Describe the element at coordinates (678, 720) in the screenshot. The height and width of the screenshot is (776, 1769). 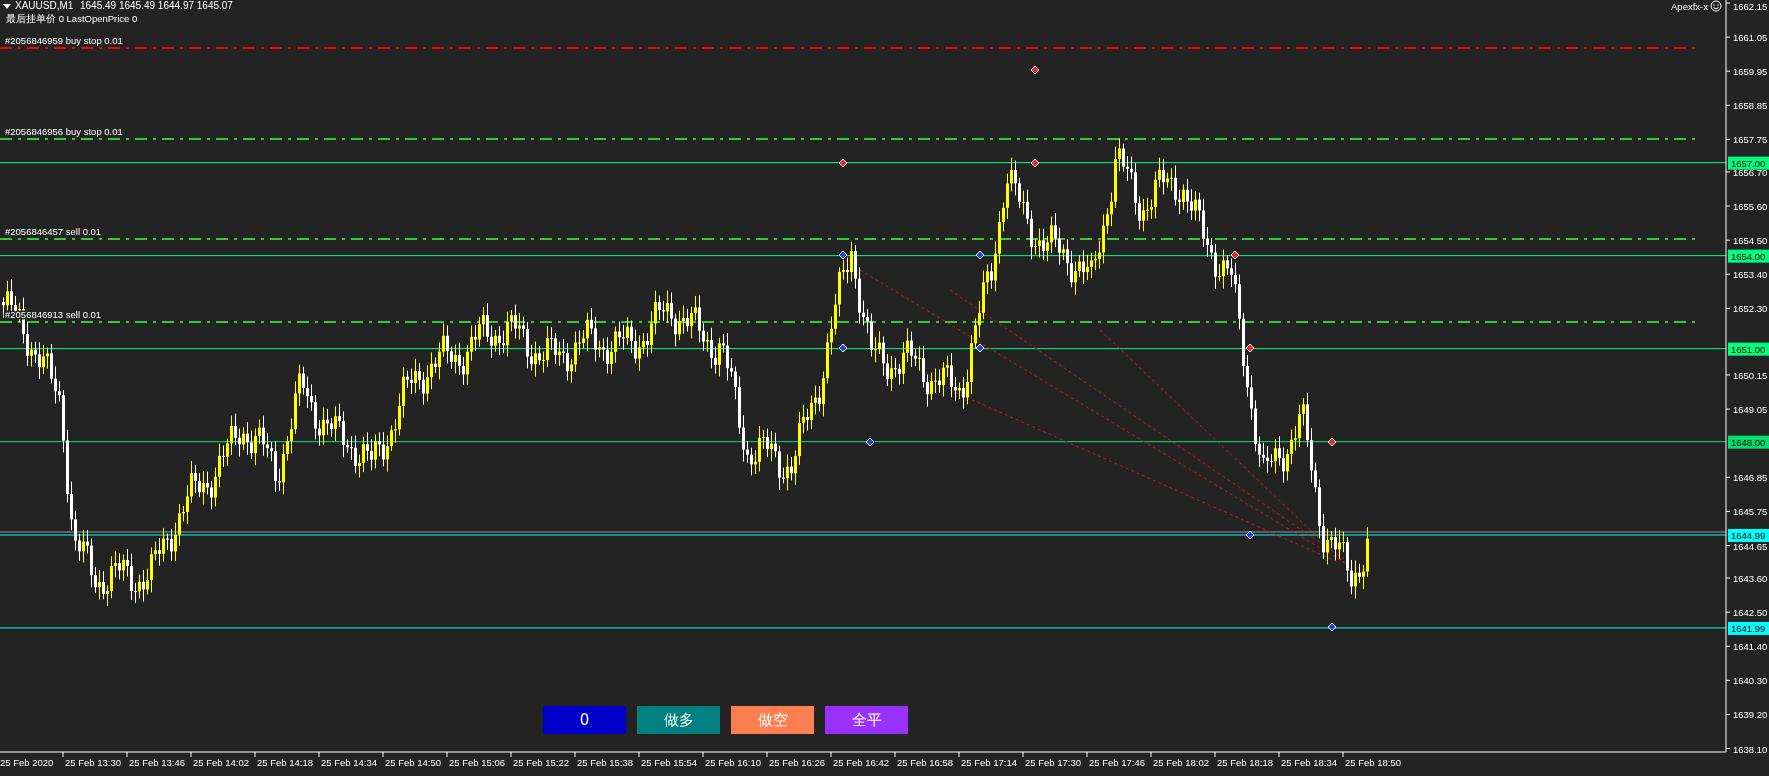
I see `trade-button: 做多` at that location.